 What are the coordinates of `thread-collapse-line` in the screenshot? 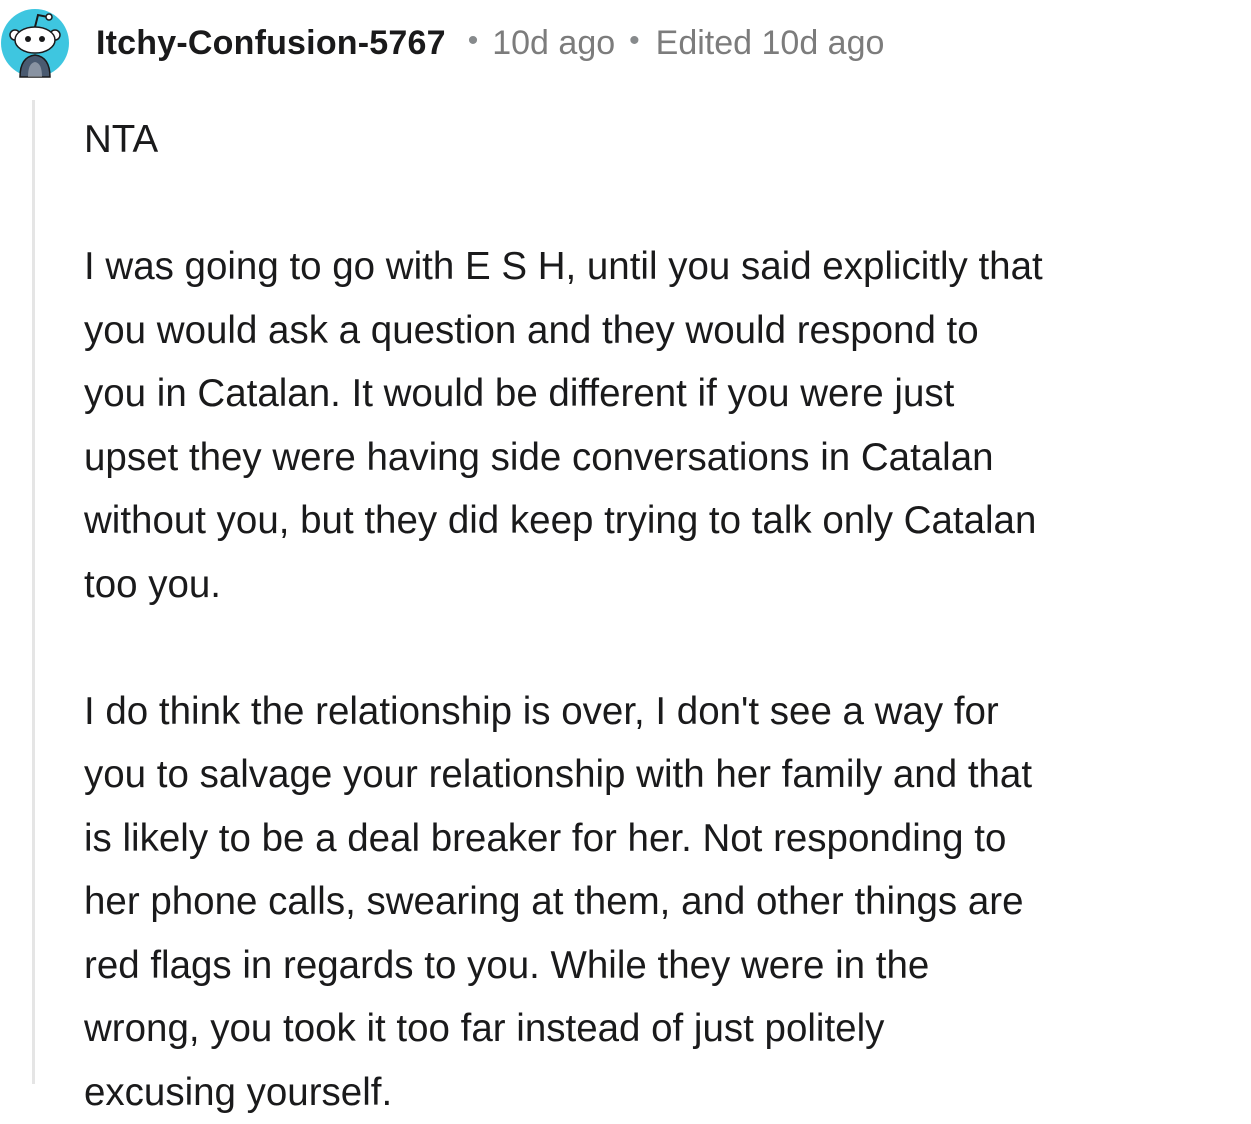 It's located at (33, 592).